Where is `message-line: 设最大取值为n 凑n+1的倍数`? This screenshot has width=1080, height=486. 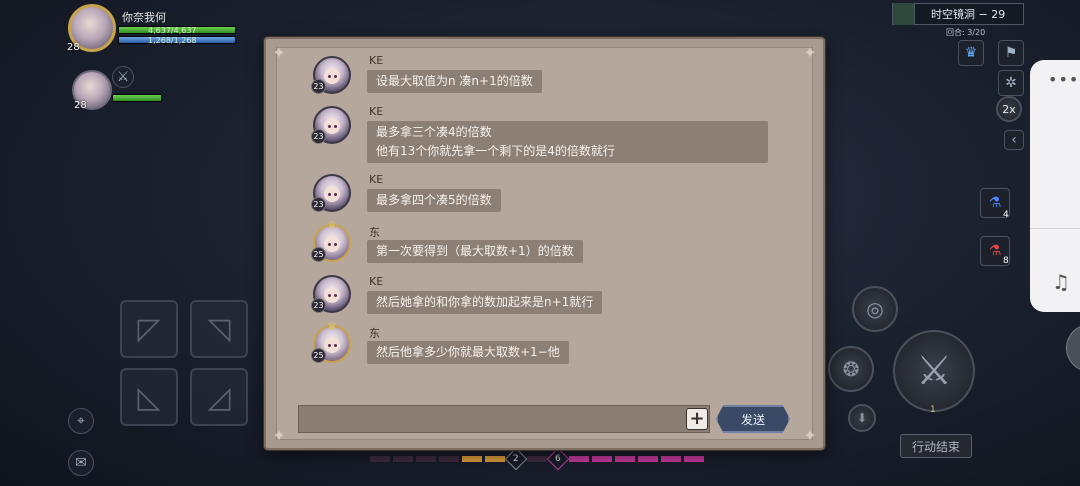
message-line: 设最大取值为n 凑n+1的倍数 is located at coordinates (454, 81).